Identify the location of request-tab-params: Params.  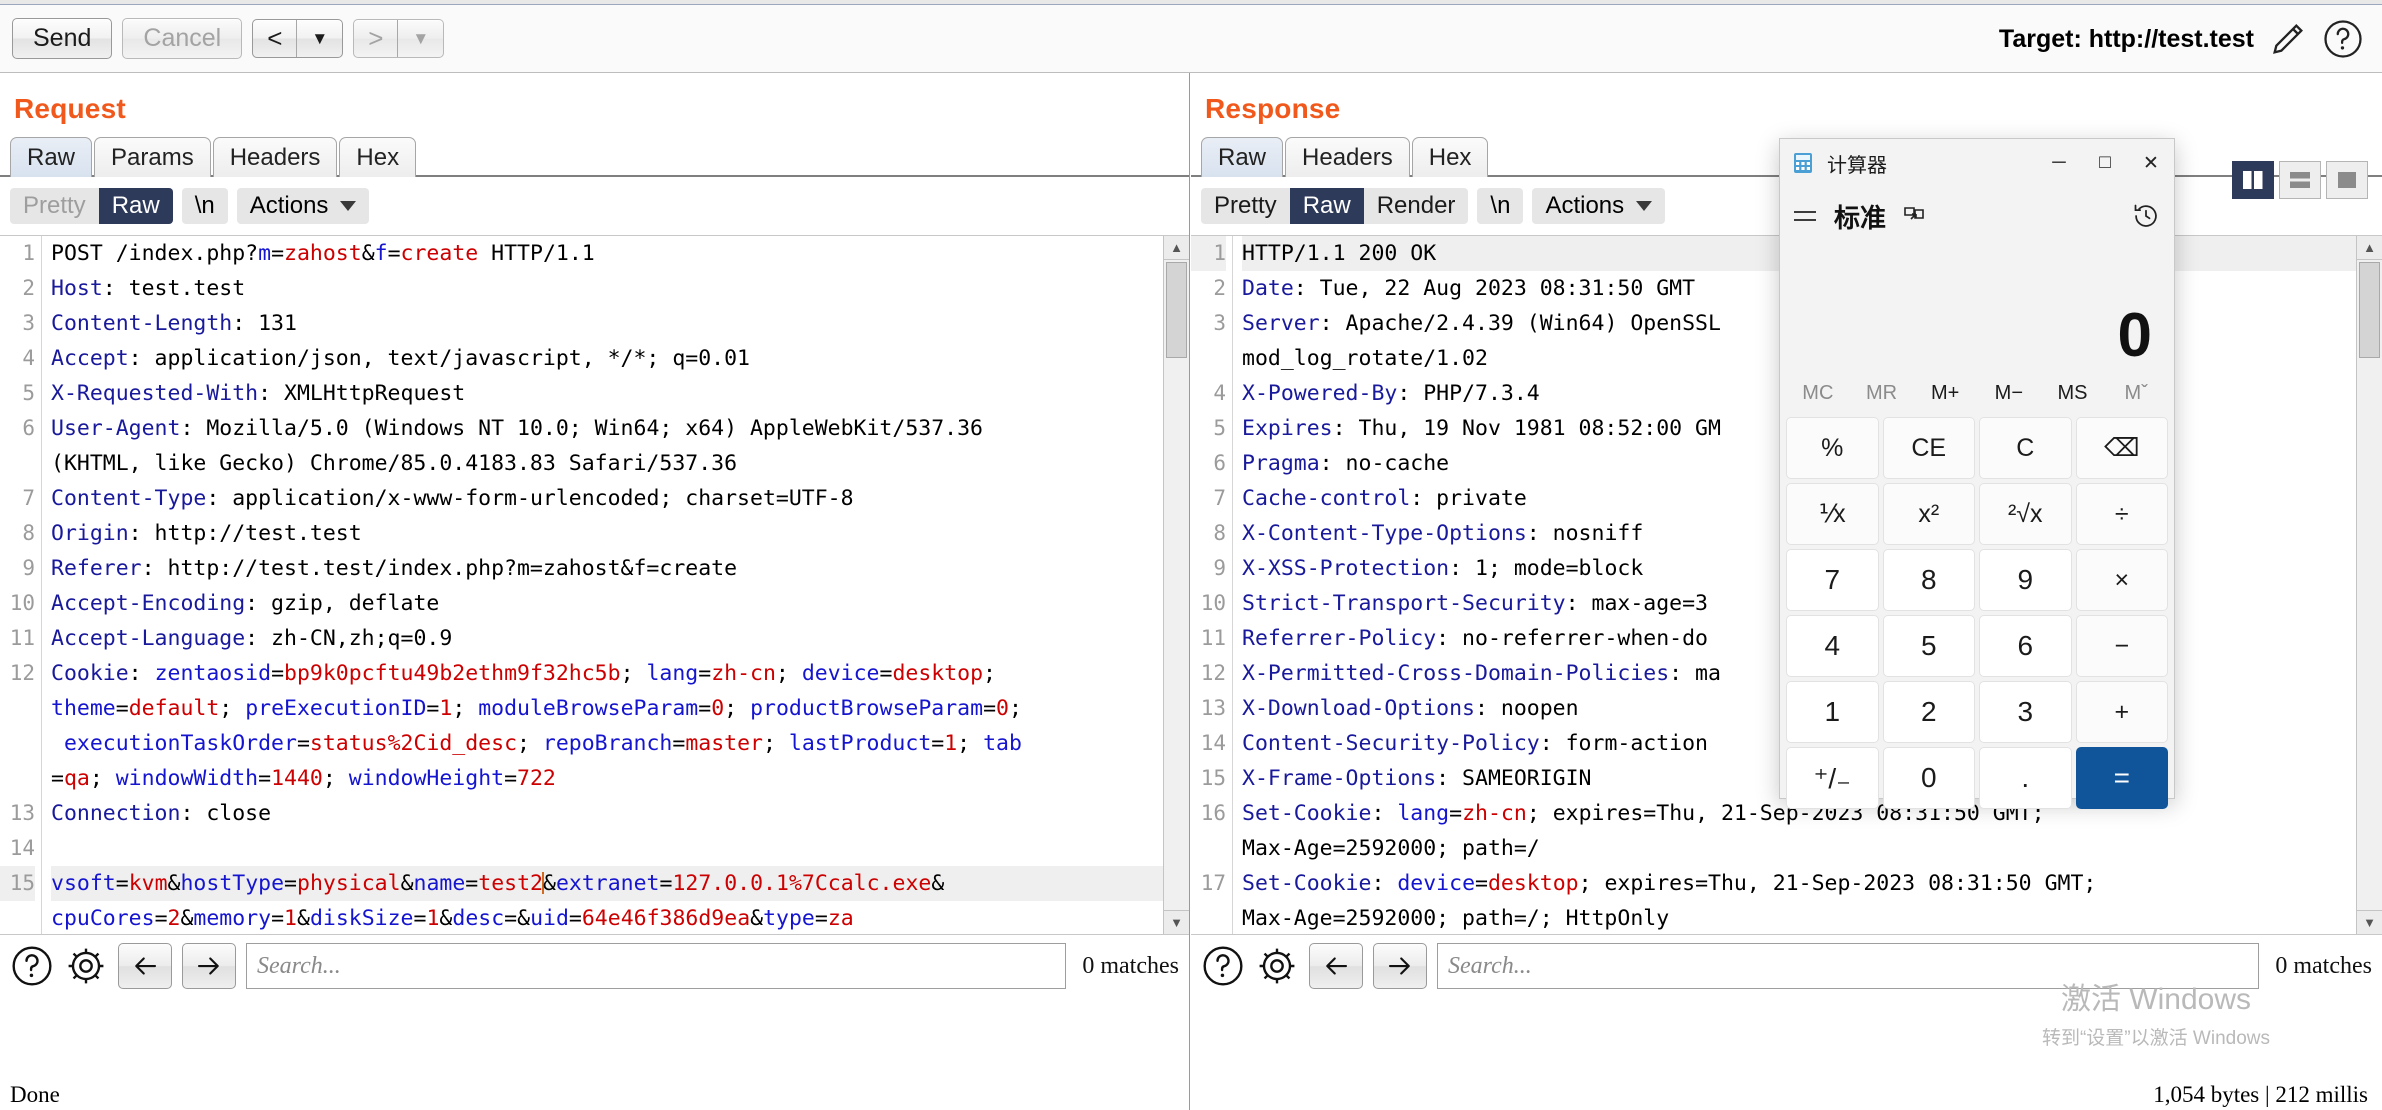
(152, 157).